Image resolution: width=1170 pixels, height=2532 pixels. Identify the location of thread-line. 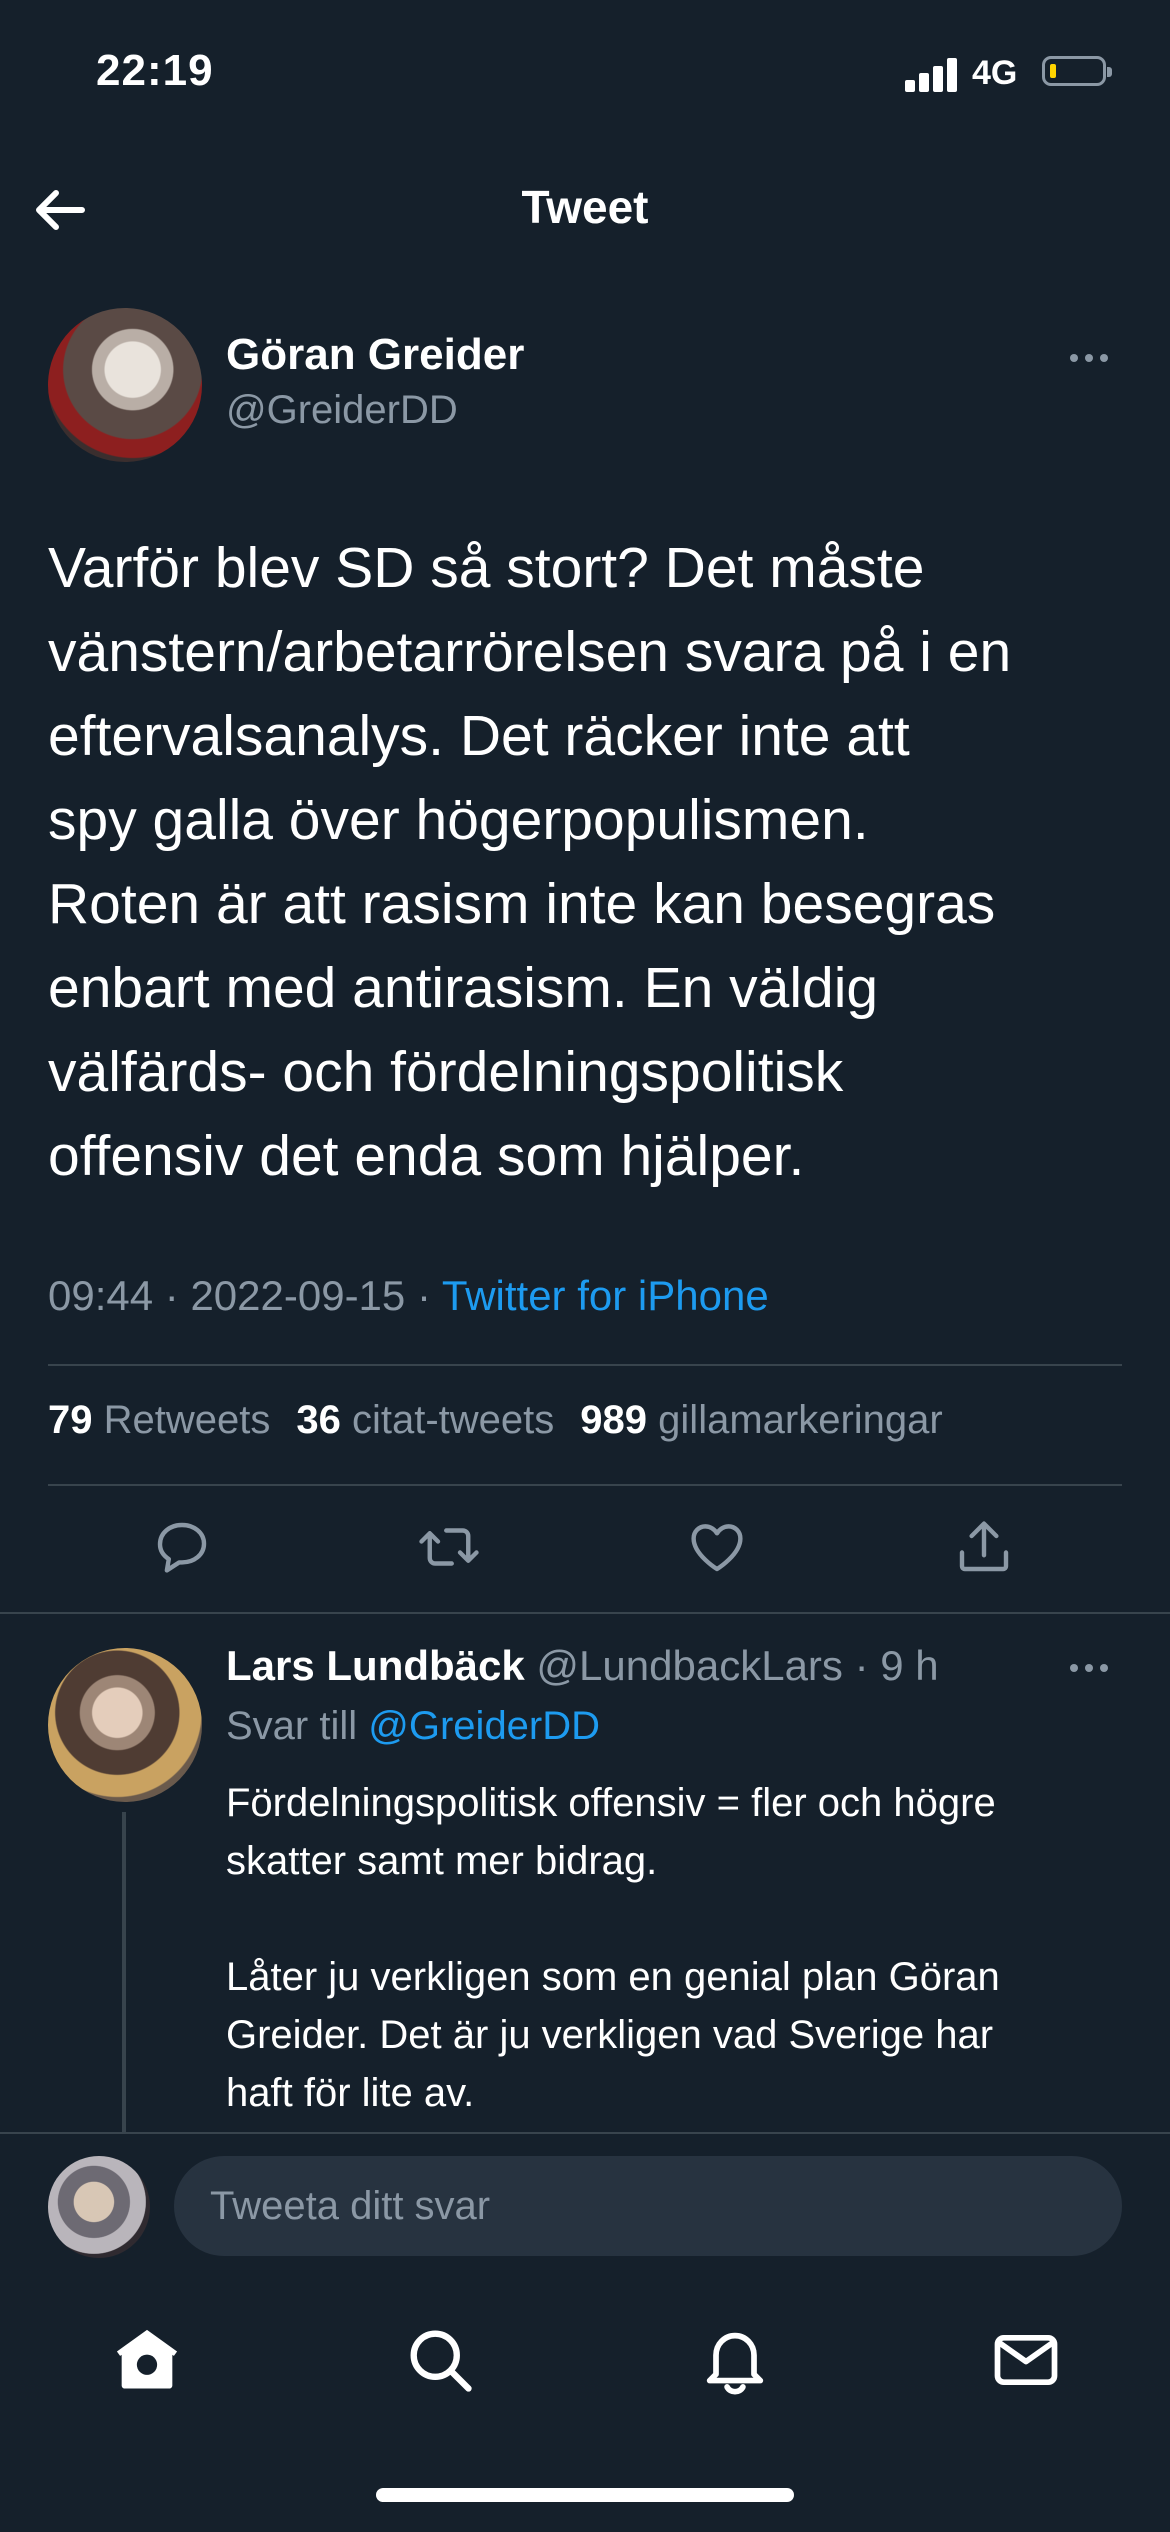
(124, 1973).